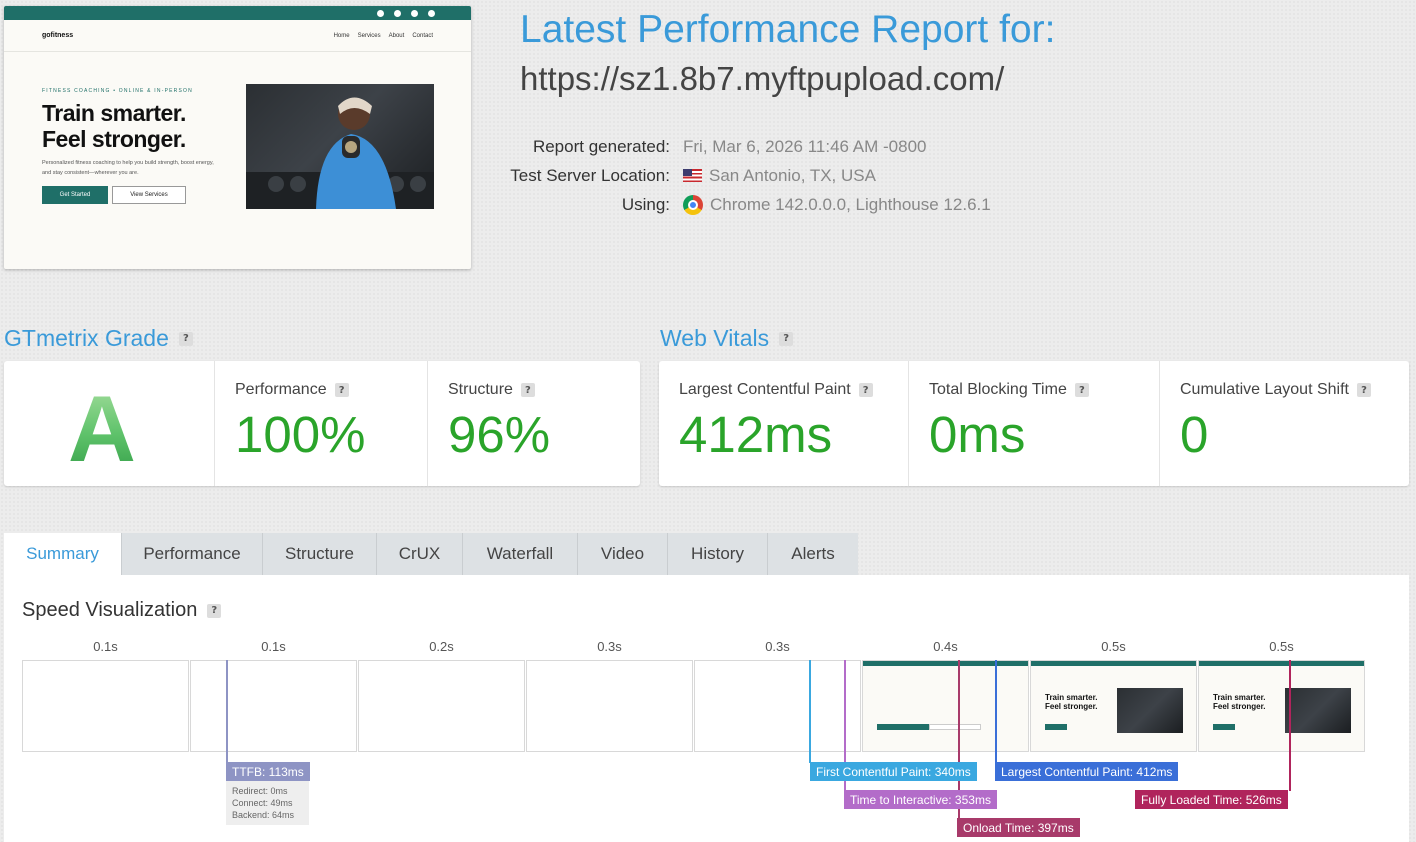 Image resolution: width=1416 pixels, height=842 pixels. I want to click on frame-time-label: 0.2s, so click(441, 646).